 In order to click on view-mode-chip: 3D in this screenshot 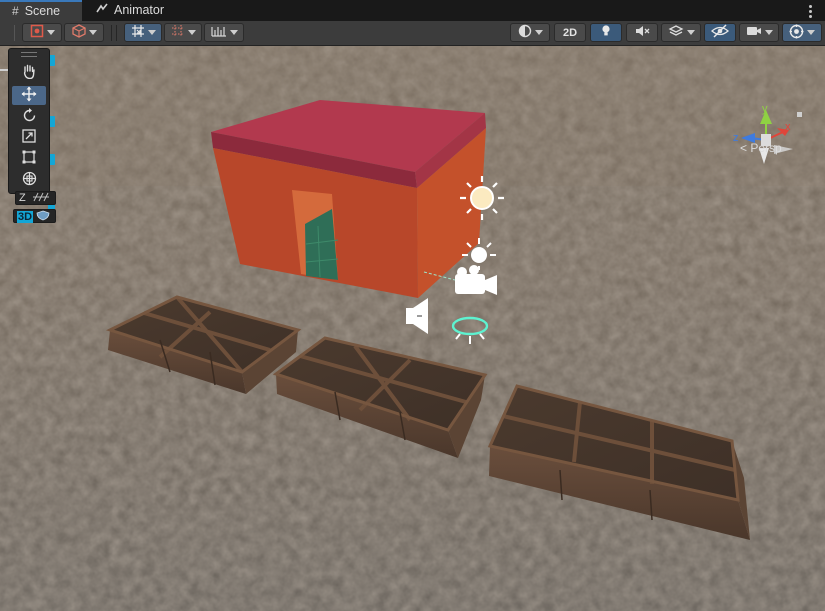, I will do `click(34, 216)`.